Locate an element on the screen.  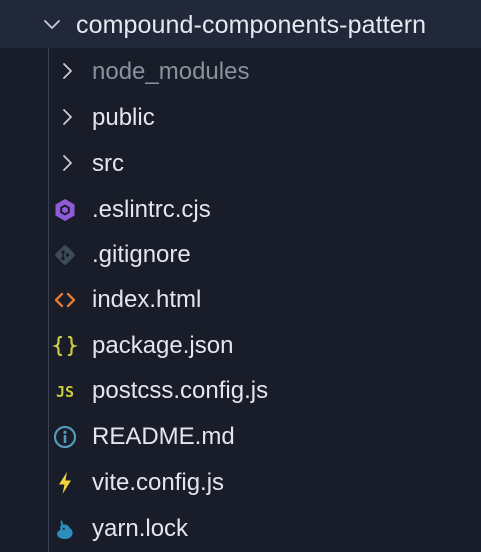
svg-text: JS is located at coordinates (65, 392).